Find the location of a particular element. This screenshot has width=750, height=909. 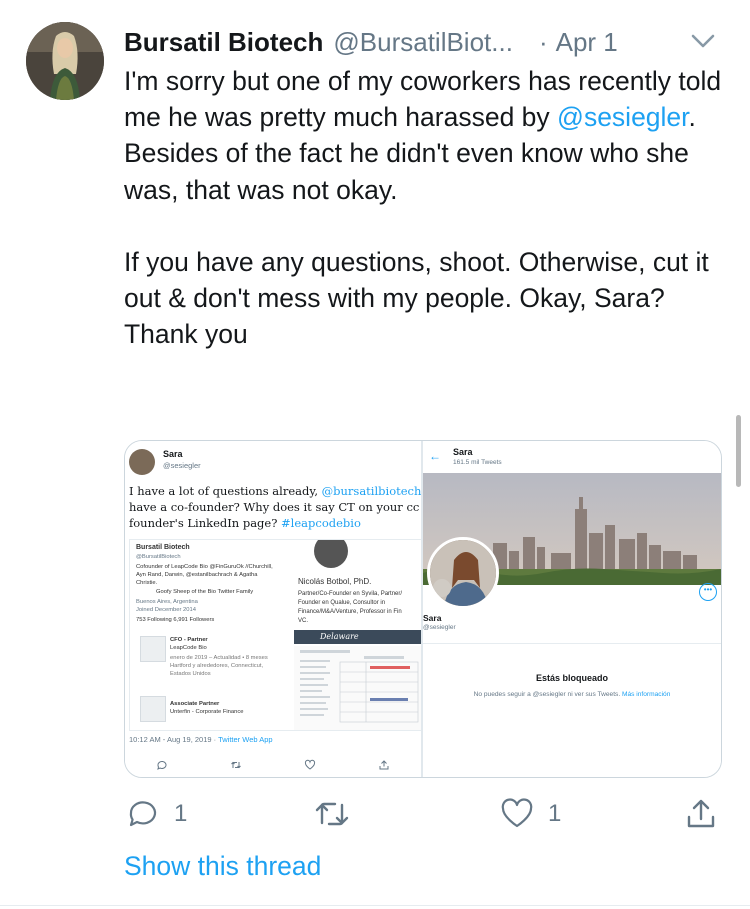

job-country: Estados Unidos is located at coordinates (190, 674).